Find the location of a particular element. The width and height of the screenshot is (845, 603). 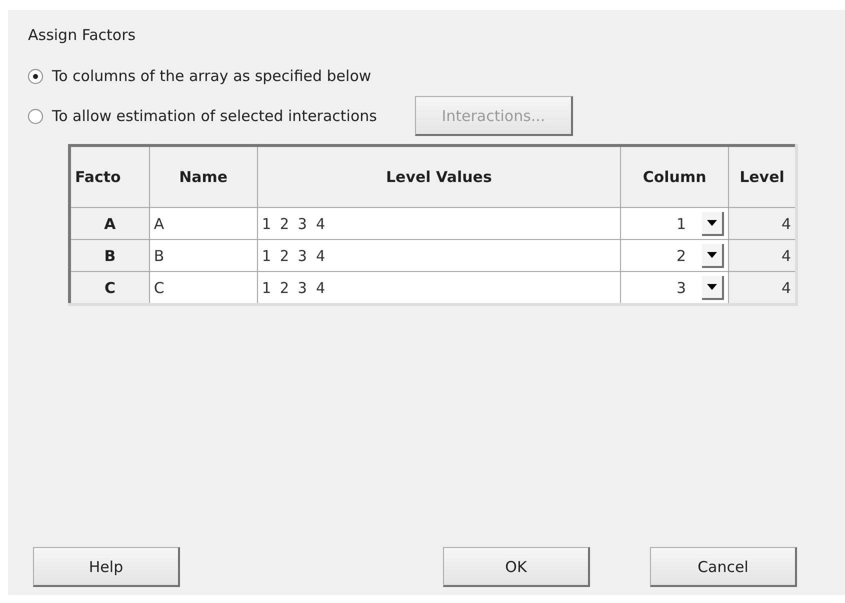

column-header: Facto is located at coordinates (110, 177).